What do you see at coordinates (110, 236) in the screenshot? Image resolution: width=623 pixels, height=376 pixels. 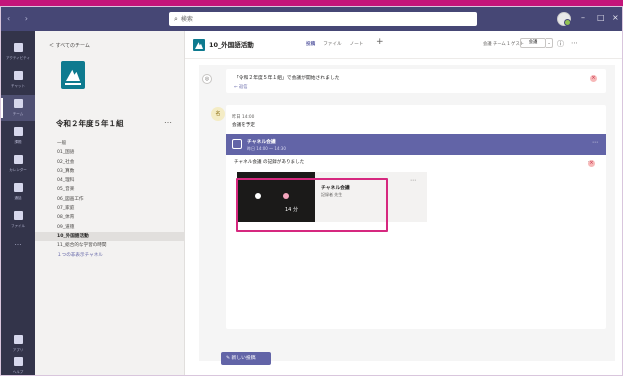 I see `channel-item: 10_外国語活動` at bounding box center [110, 236].